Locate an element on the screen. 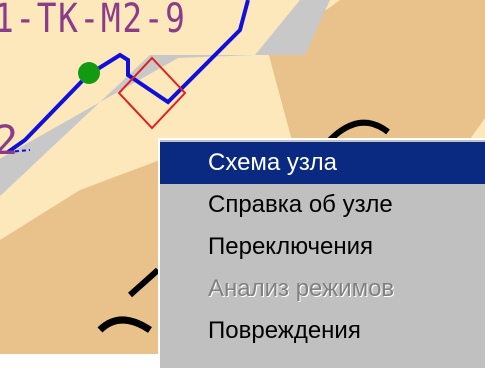 This screenshot has height=368, width=485. node-marker is located at coordinates (89, 73).